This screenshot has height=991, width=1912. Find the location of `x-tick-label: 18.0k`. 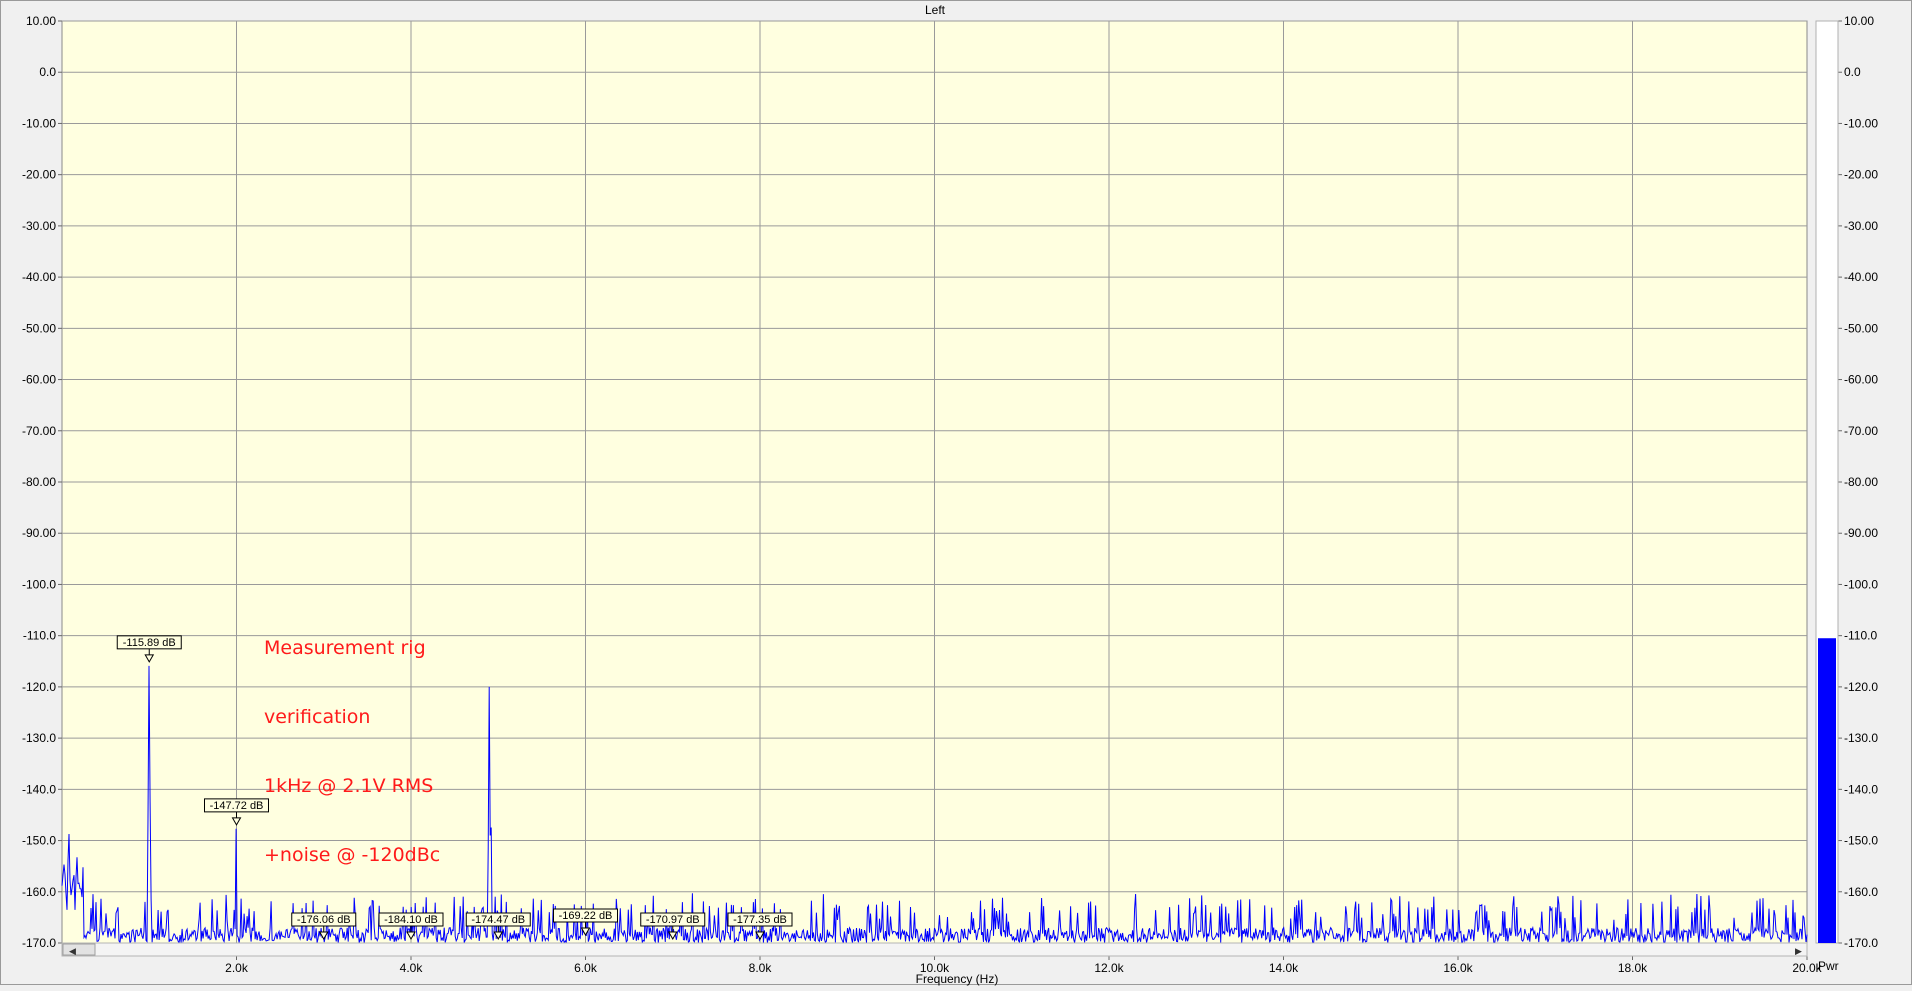

x-tick-label: 18.0k is located at coordinates (1633, 968).